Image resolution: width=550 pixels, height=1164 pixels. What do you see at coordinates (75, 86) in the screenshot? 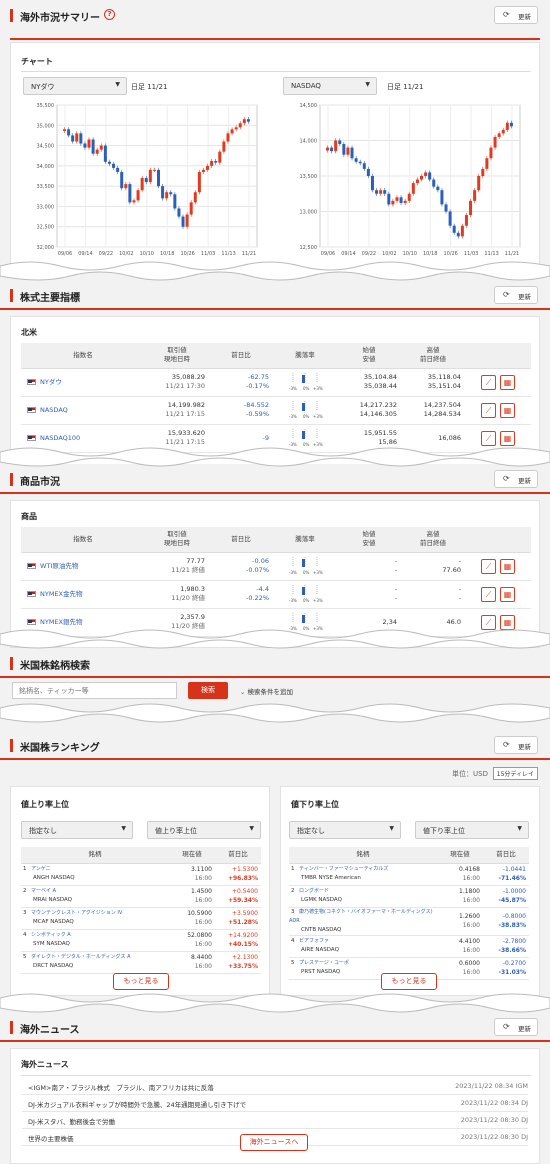
I see `chart1-select: NYダウ ▼` at bounding box center [75, 86].